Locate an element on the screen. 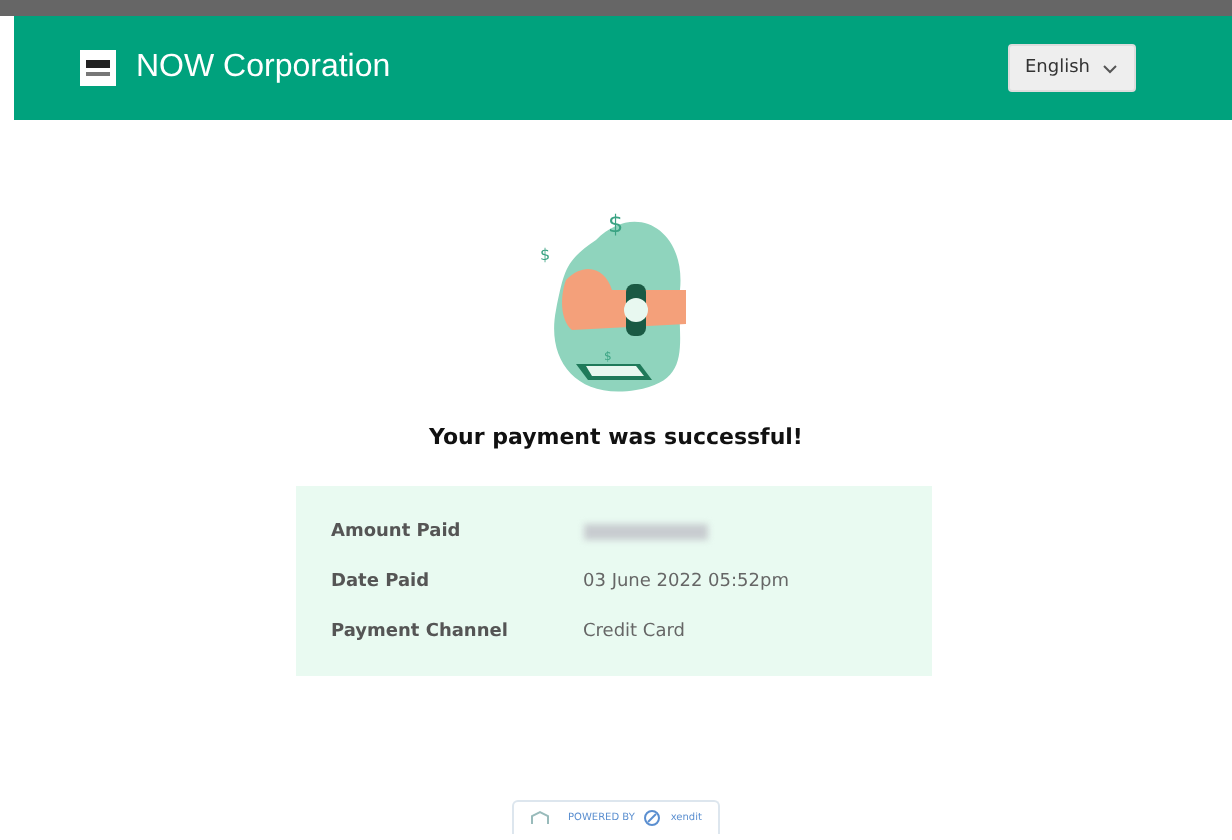 The image size is (1232, 840). detail-value: 03 June 2022 05:52pm is located at coordinates (686, 581).